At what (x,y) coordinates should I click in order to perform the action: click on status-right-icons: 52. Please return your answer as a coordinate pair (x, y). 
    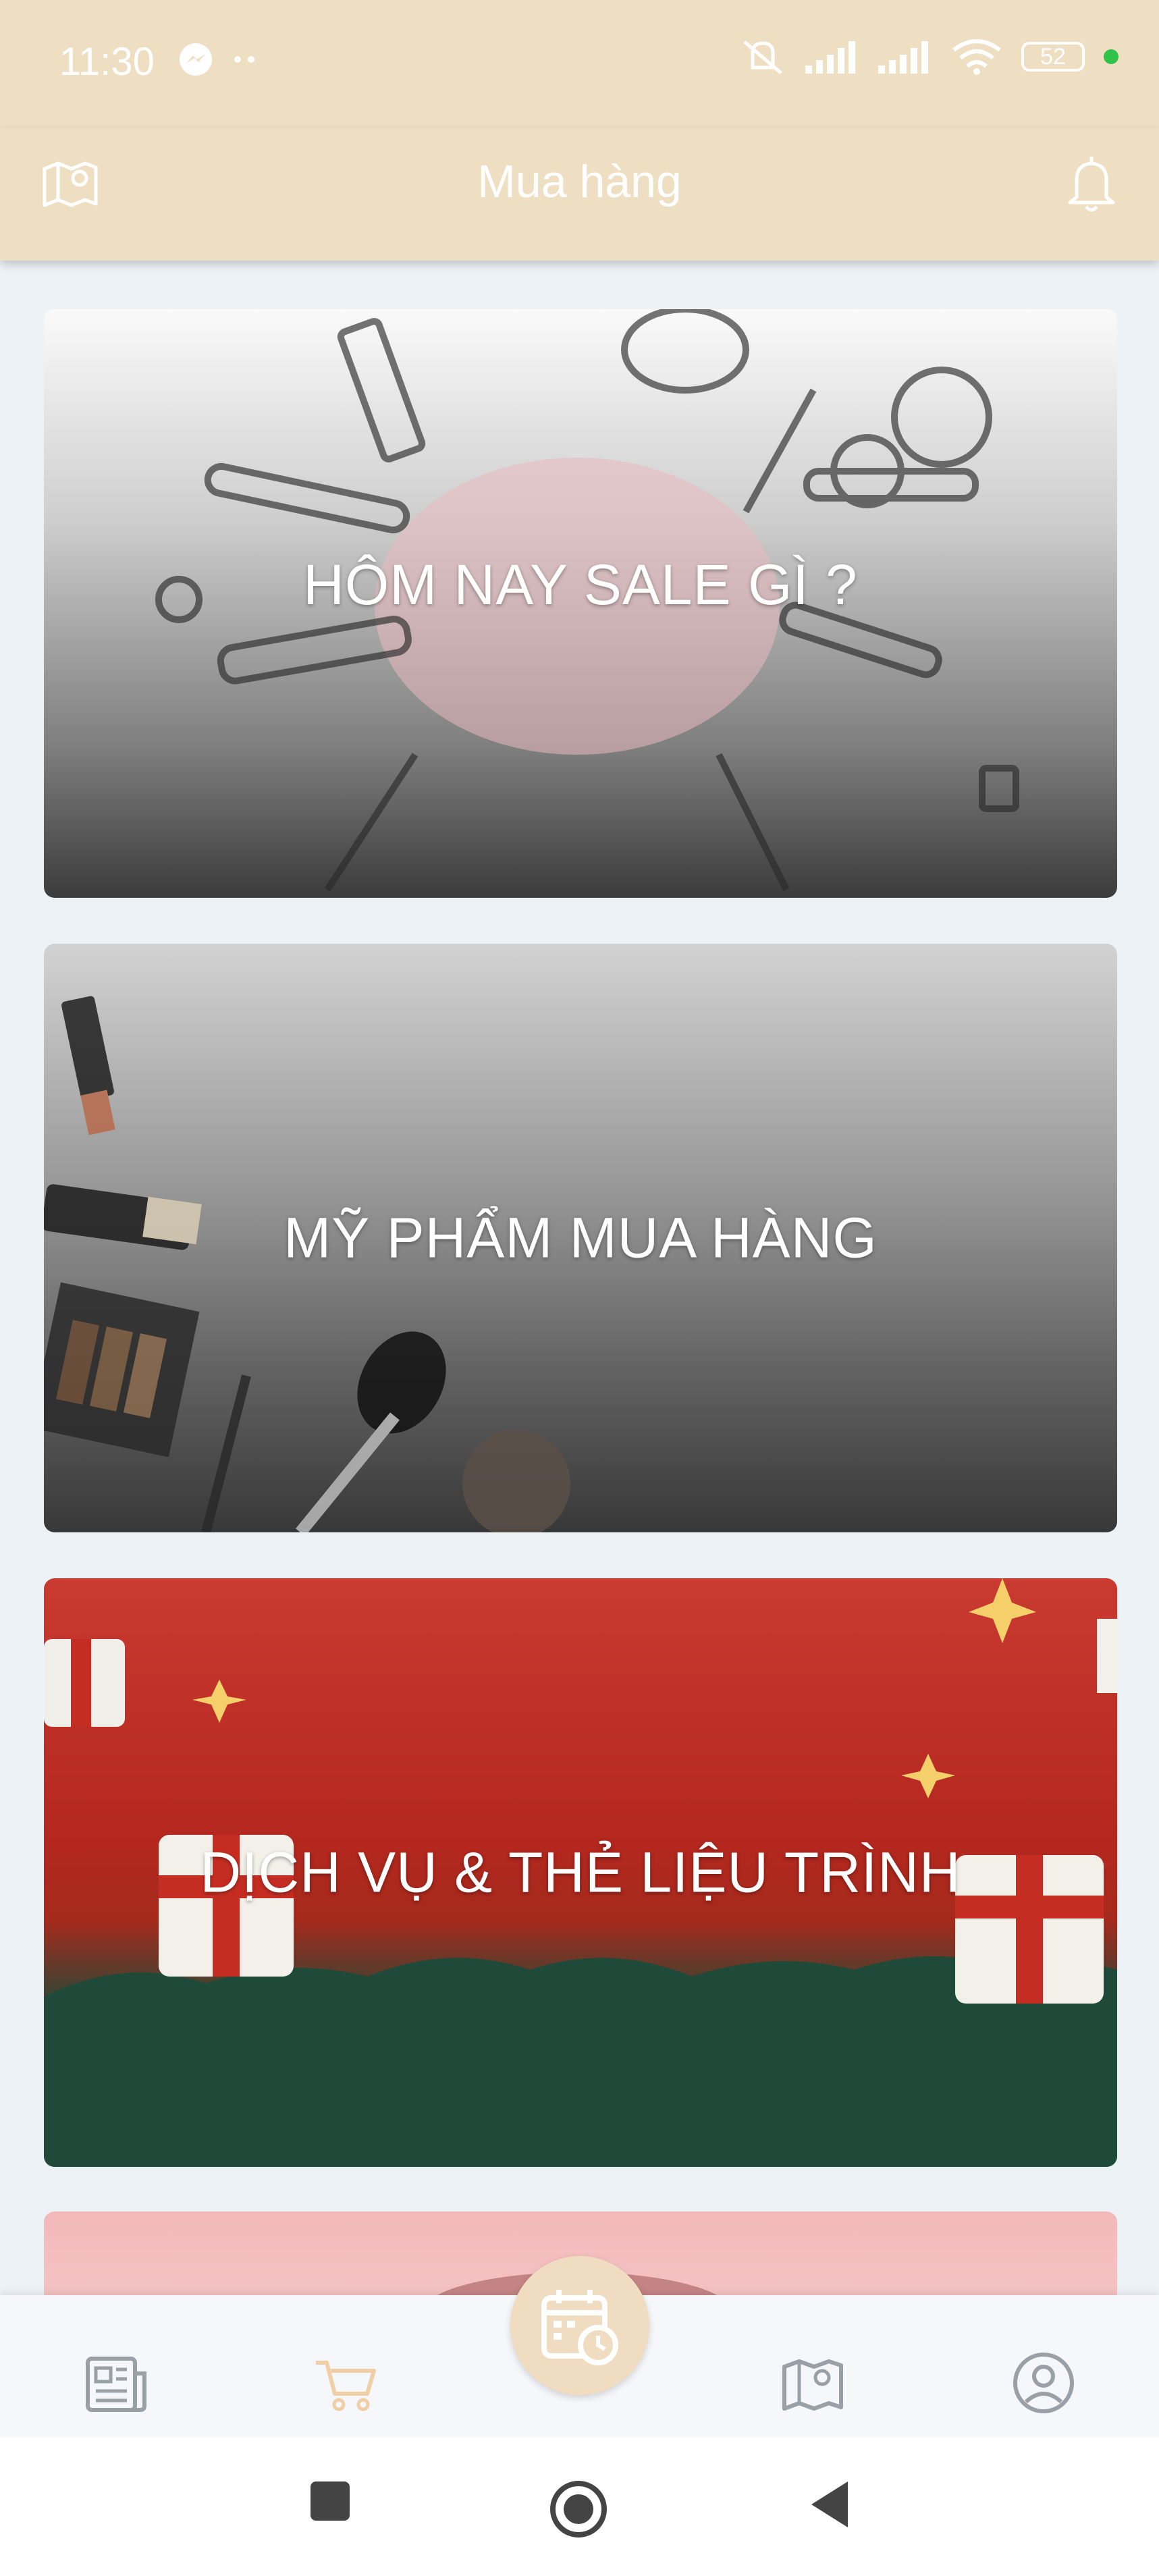
    Looking at the image, I should click on (929, 57).